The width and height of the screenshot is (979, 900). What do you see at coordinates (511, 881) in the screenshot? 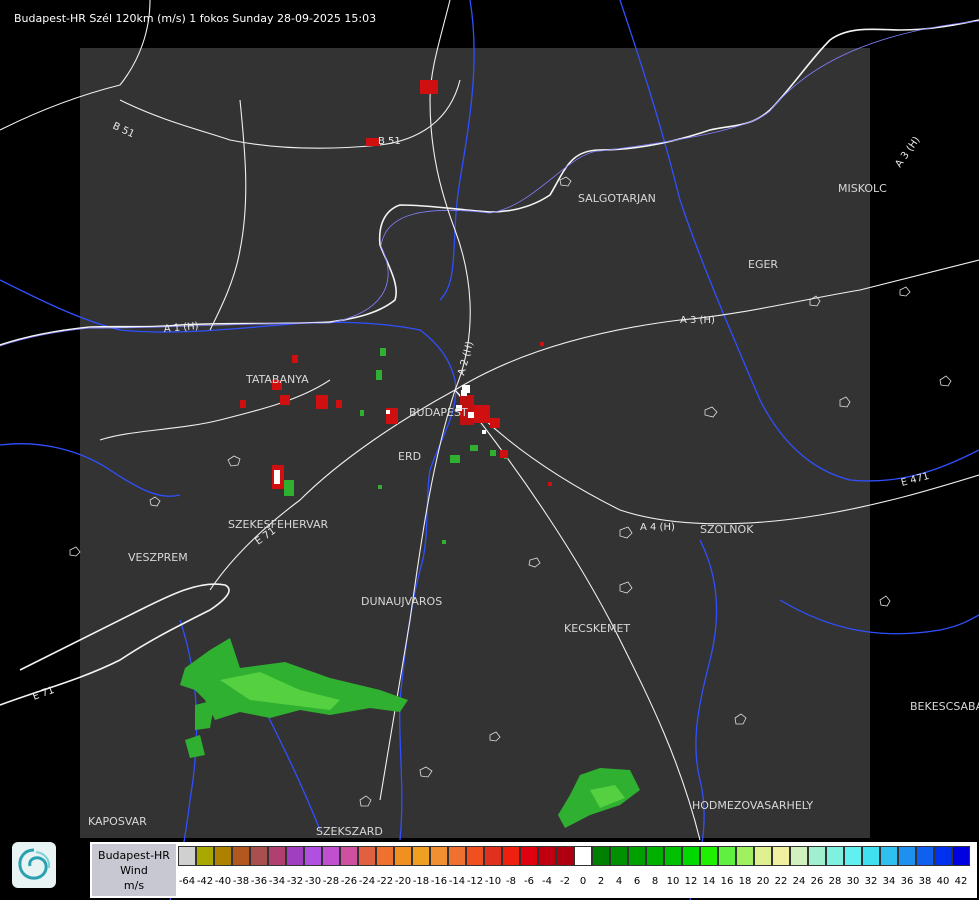
I see `legend-tick-label: -8` at bounding box center [511, 881].